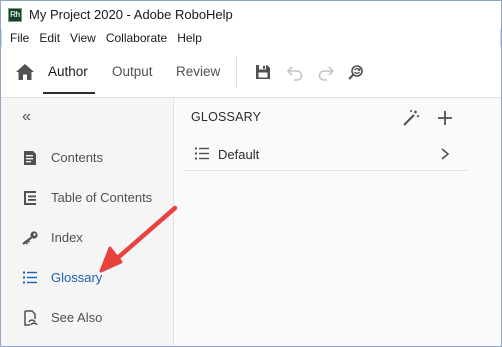 The width and height of the screenshot is (502, 347). I want to click on tab-author: Author, so click(68, 71).